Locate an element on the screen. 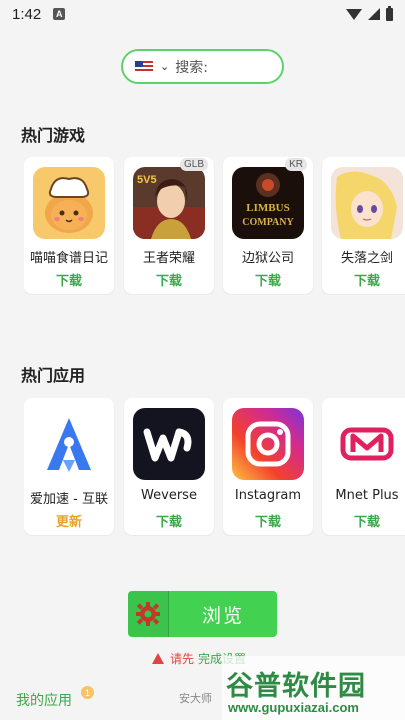 The height and width of the screenshot is (720, 405). app-name: Instagram is located at coordinates (268, 495).